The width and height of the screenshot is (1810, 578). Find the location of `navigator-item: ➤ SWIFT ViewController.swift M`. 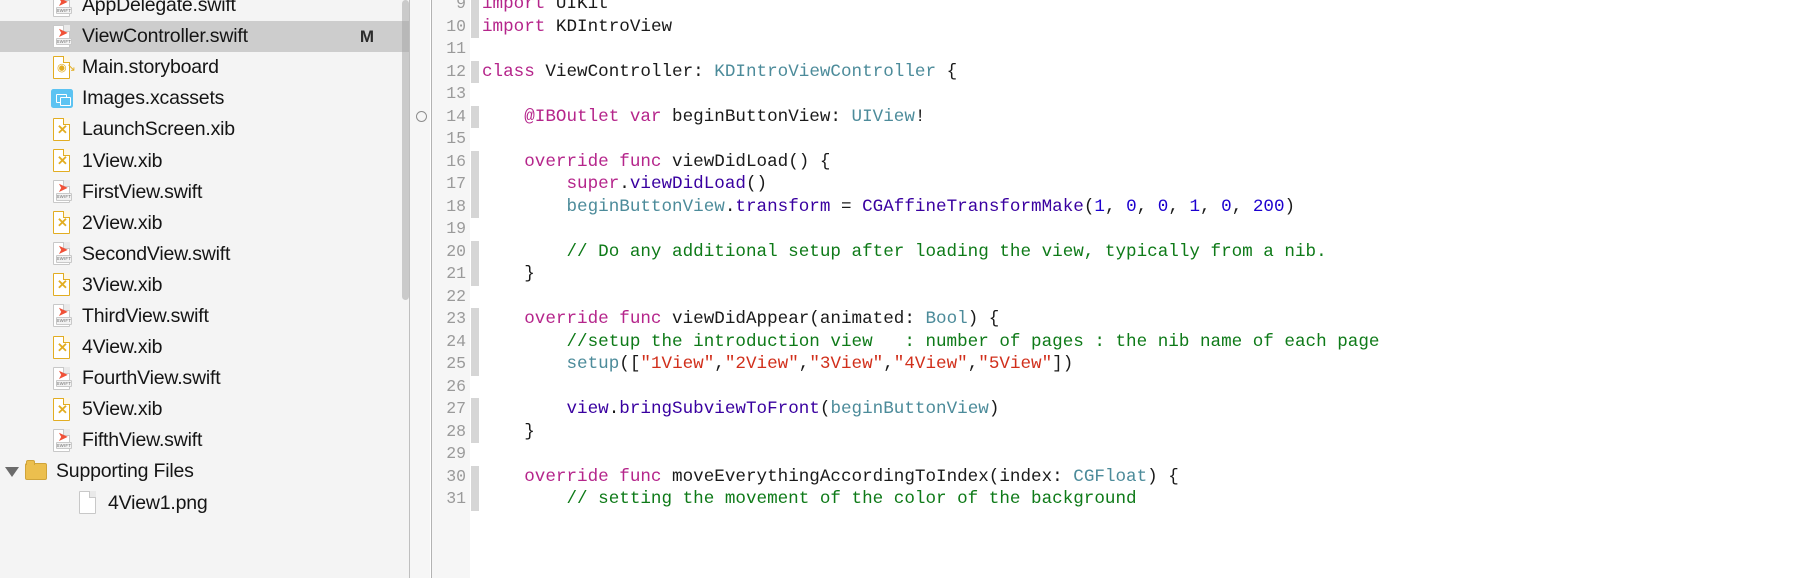

navigator-item: ➤ SWIFT ViewController.swift M is located at coordinates (205, 37).